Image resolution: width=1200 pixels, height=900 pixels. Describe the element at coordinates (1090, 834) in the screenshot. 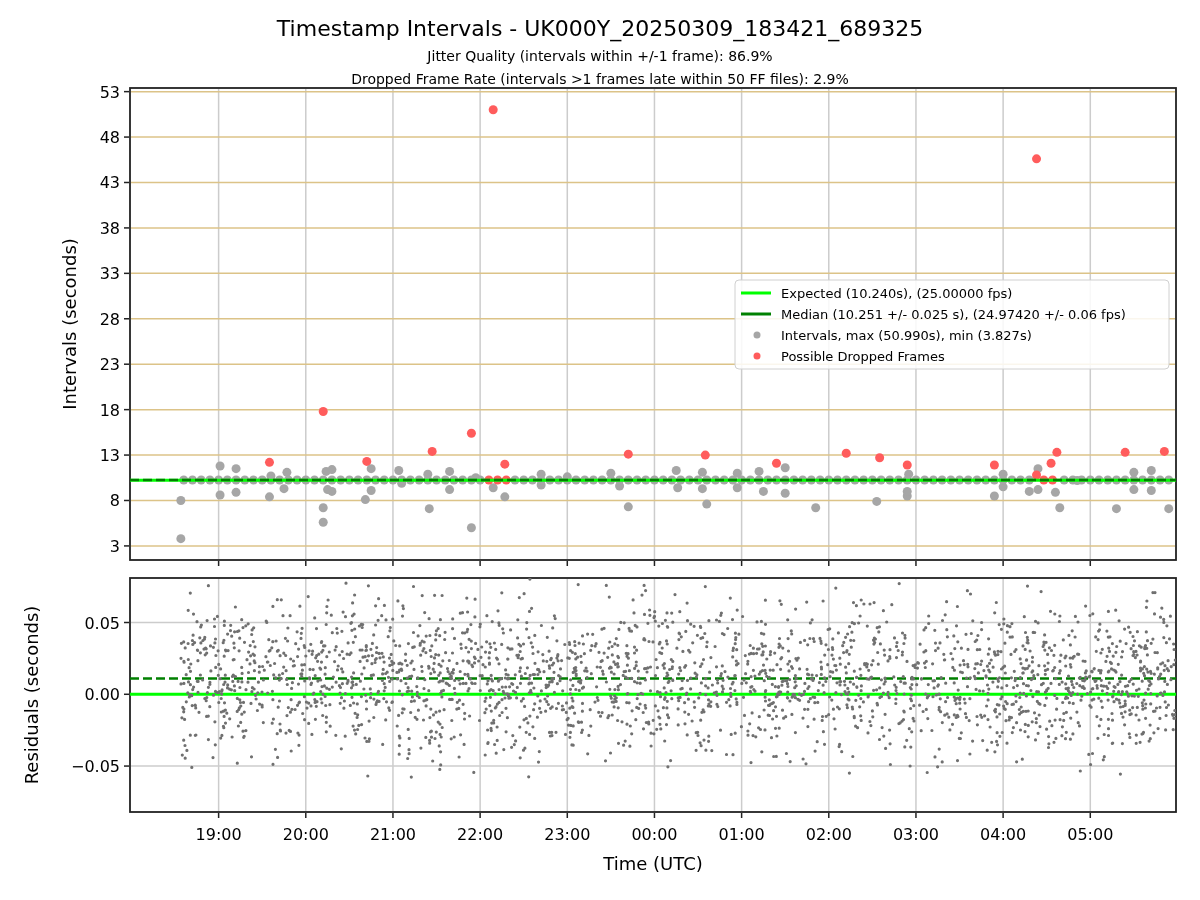

I see `x-tick-label: 05:00` at that location.